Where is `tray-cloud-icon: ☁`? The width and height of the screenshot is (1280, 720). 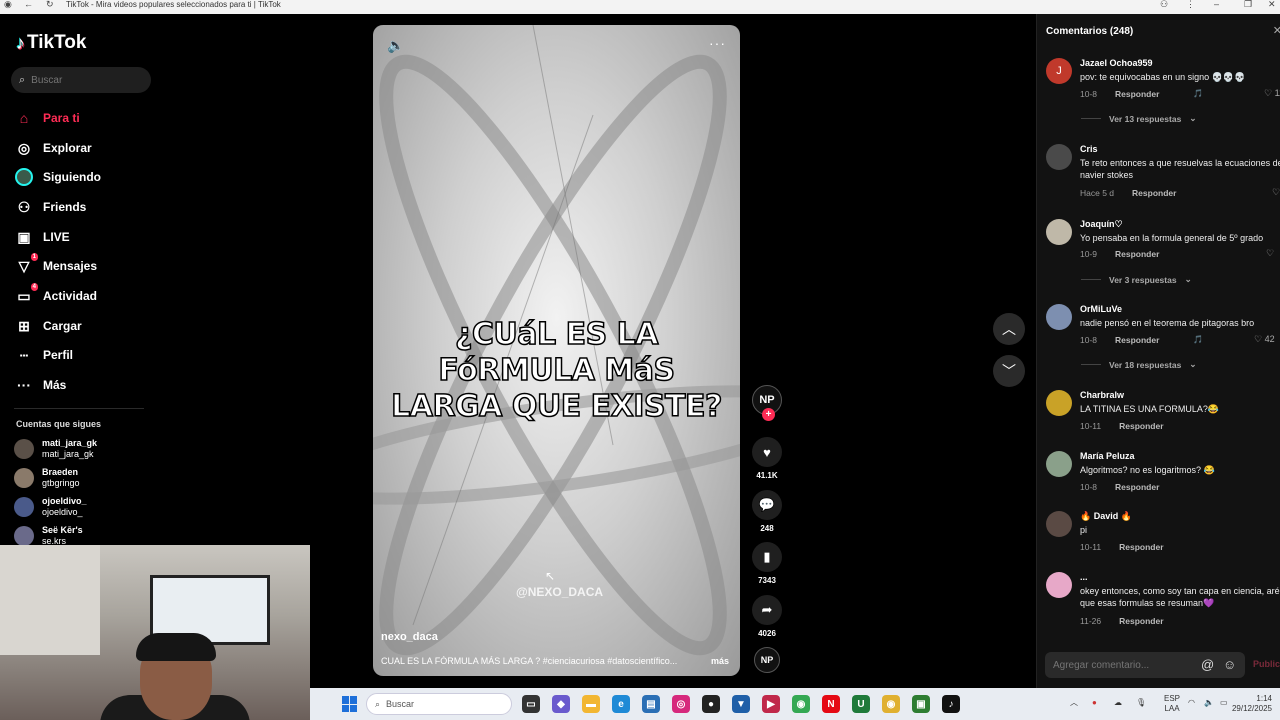 tray-cloud-icon: ☁ is located at coordinates (1118, 703).